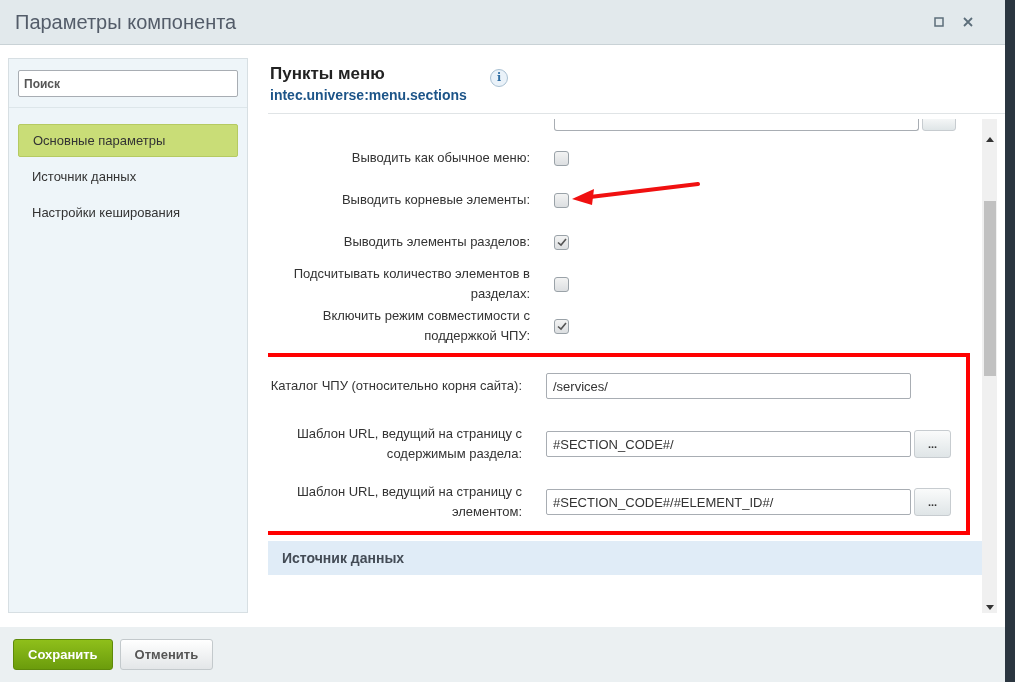  What do you see at coordinates (625, 558) in the screenshot?
I see `section-header: Источник данных` at bounding box center [625, 558].